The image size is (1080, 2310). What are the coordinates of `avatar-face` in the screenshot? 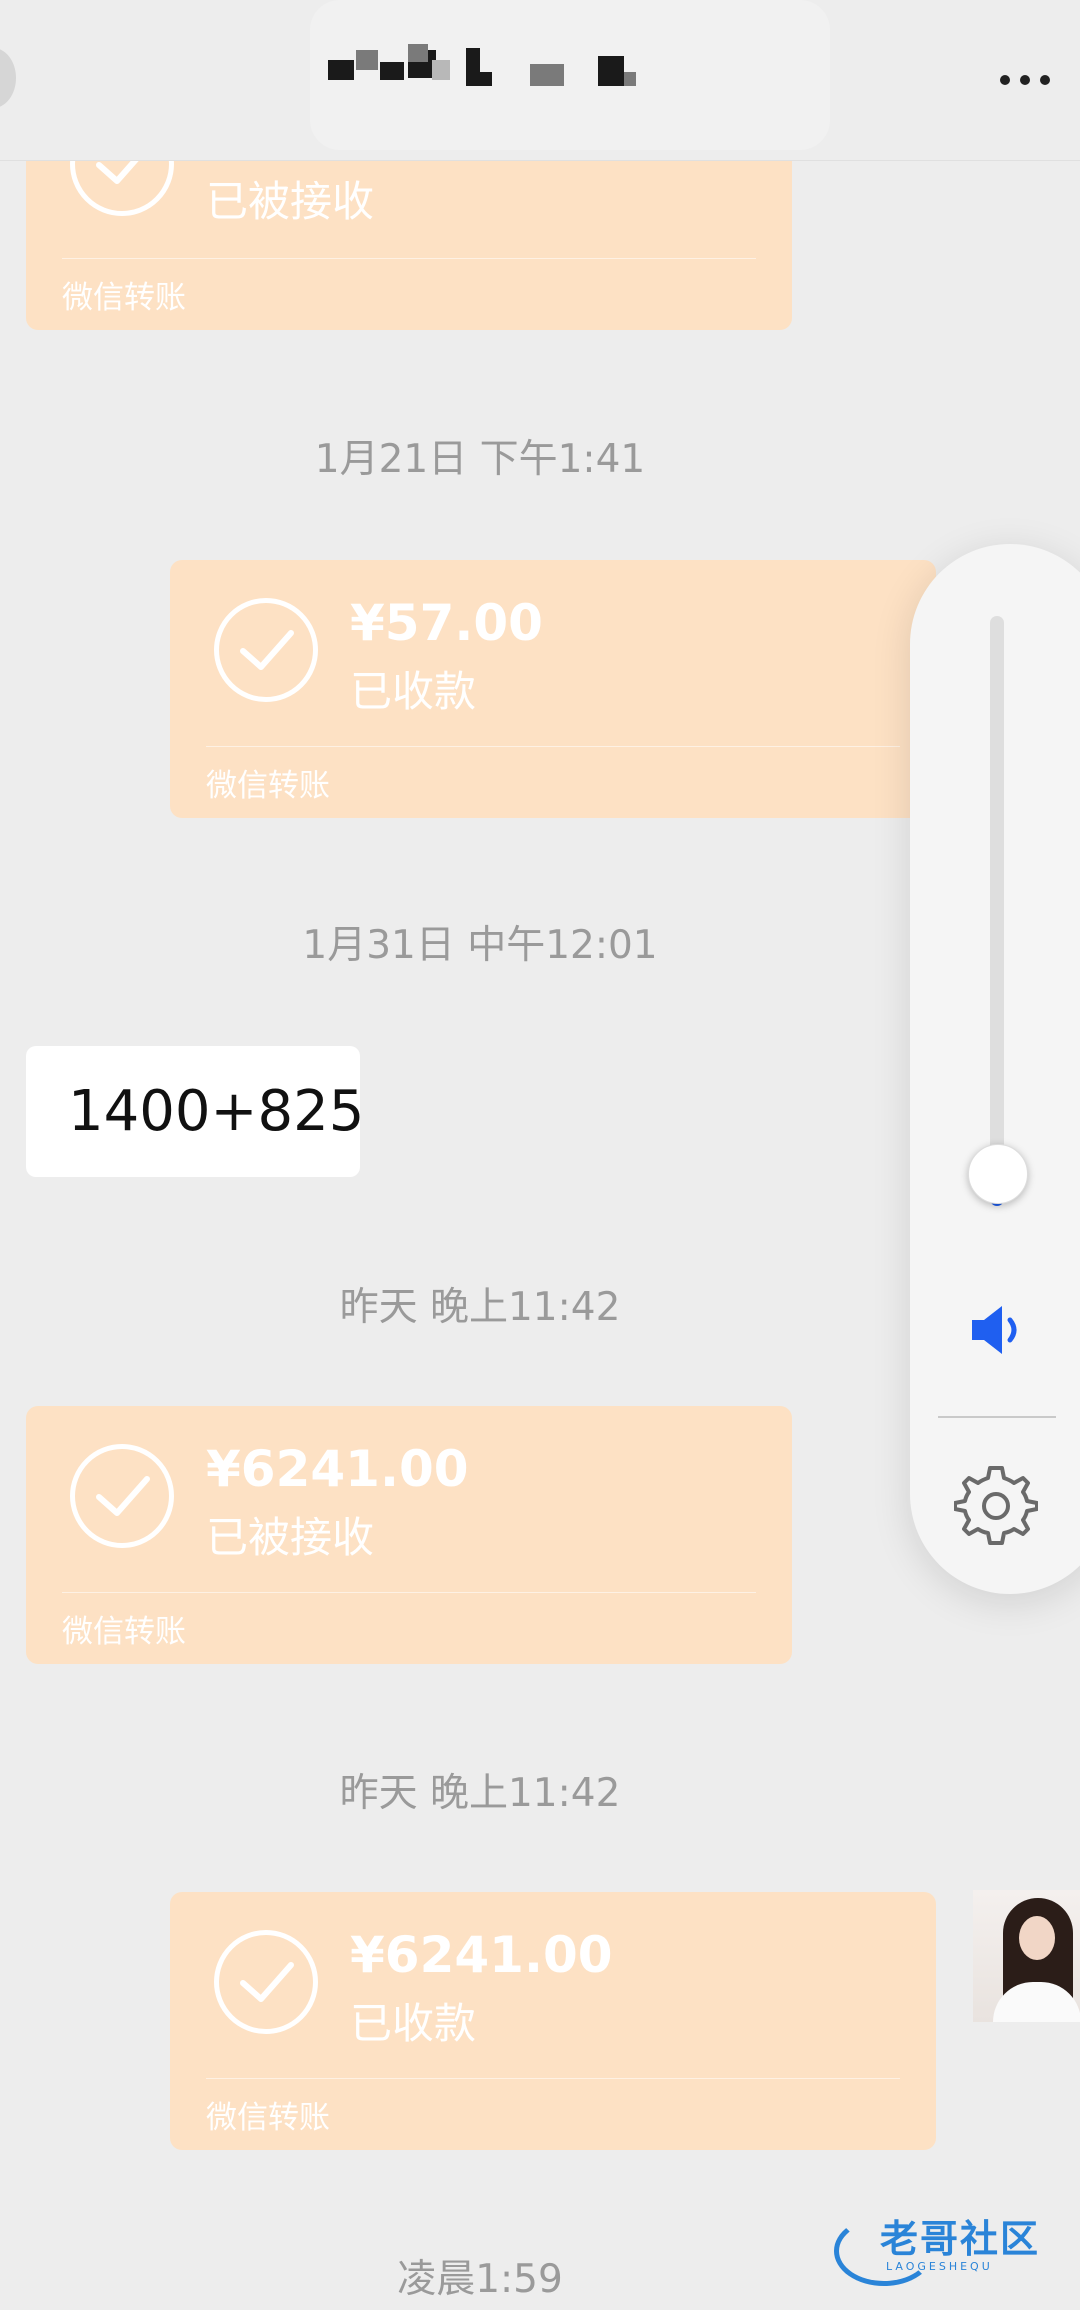 It's located at (1037, 1938).